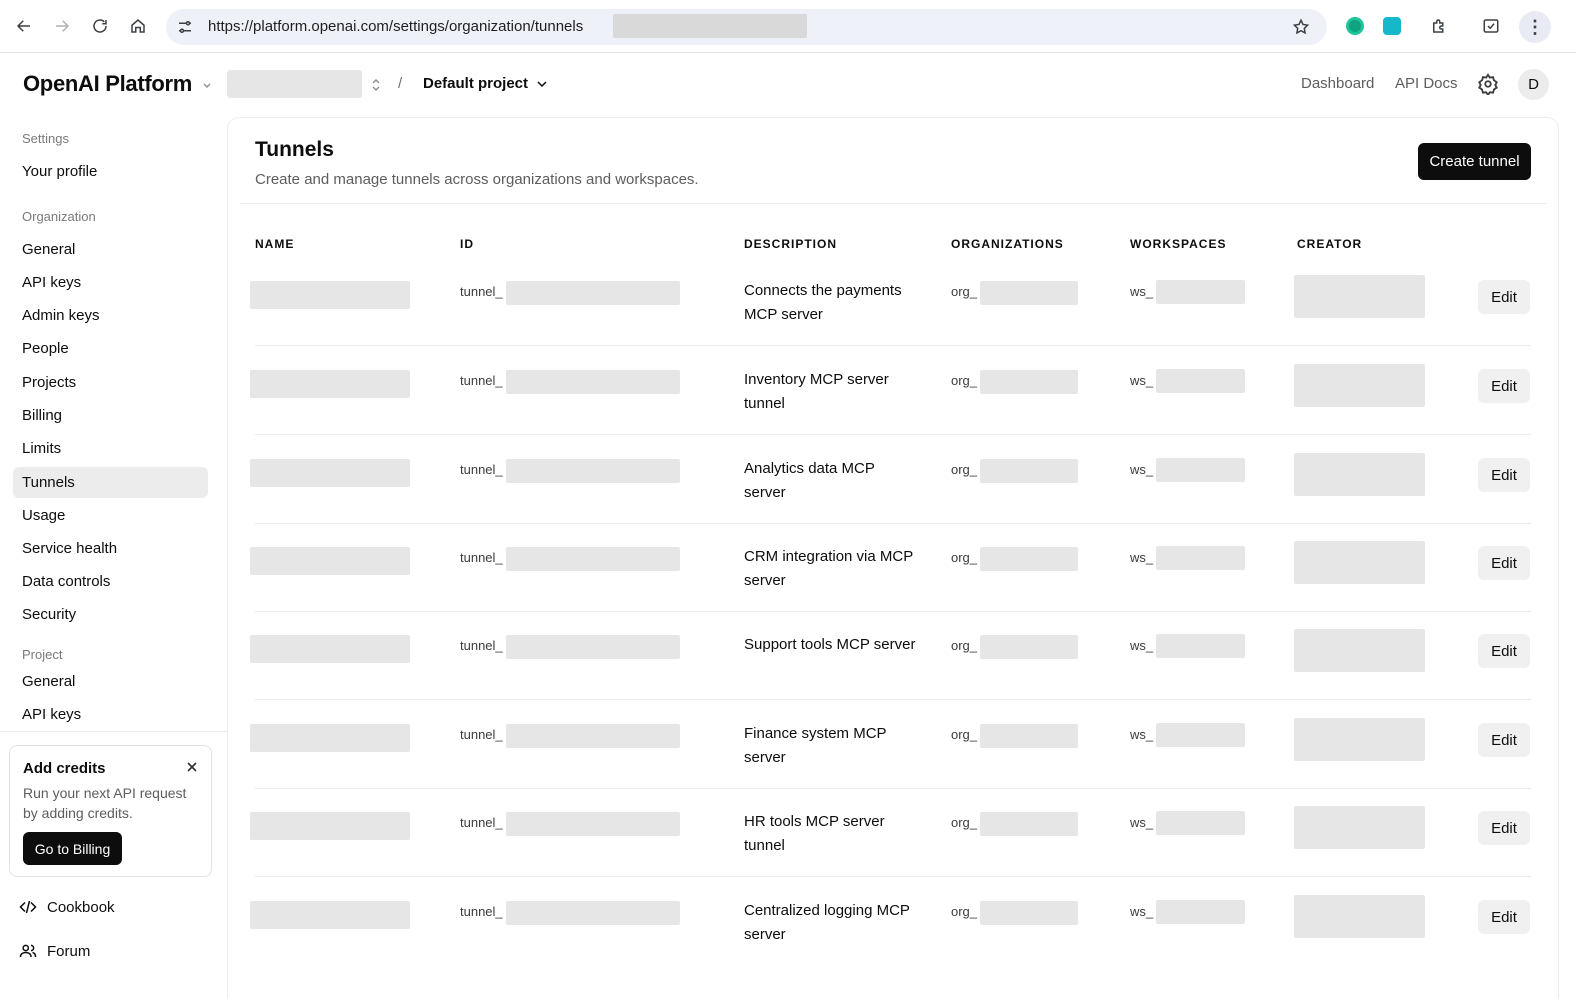  I want to click on sidebar-item-data-controls: Data controls, so click(110, 581).